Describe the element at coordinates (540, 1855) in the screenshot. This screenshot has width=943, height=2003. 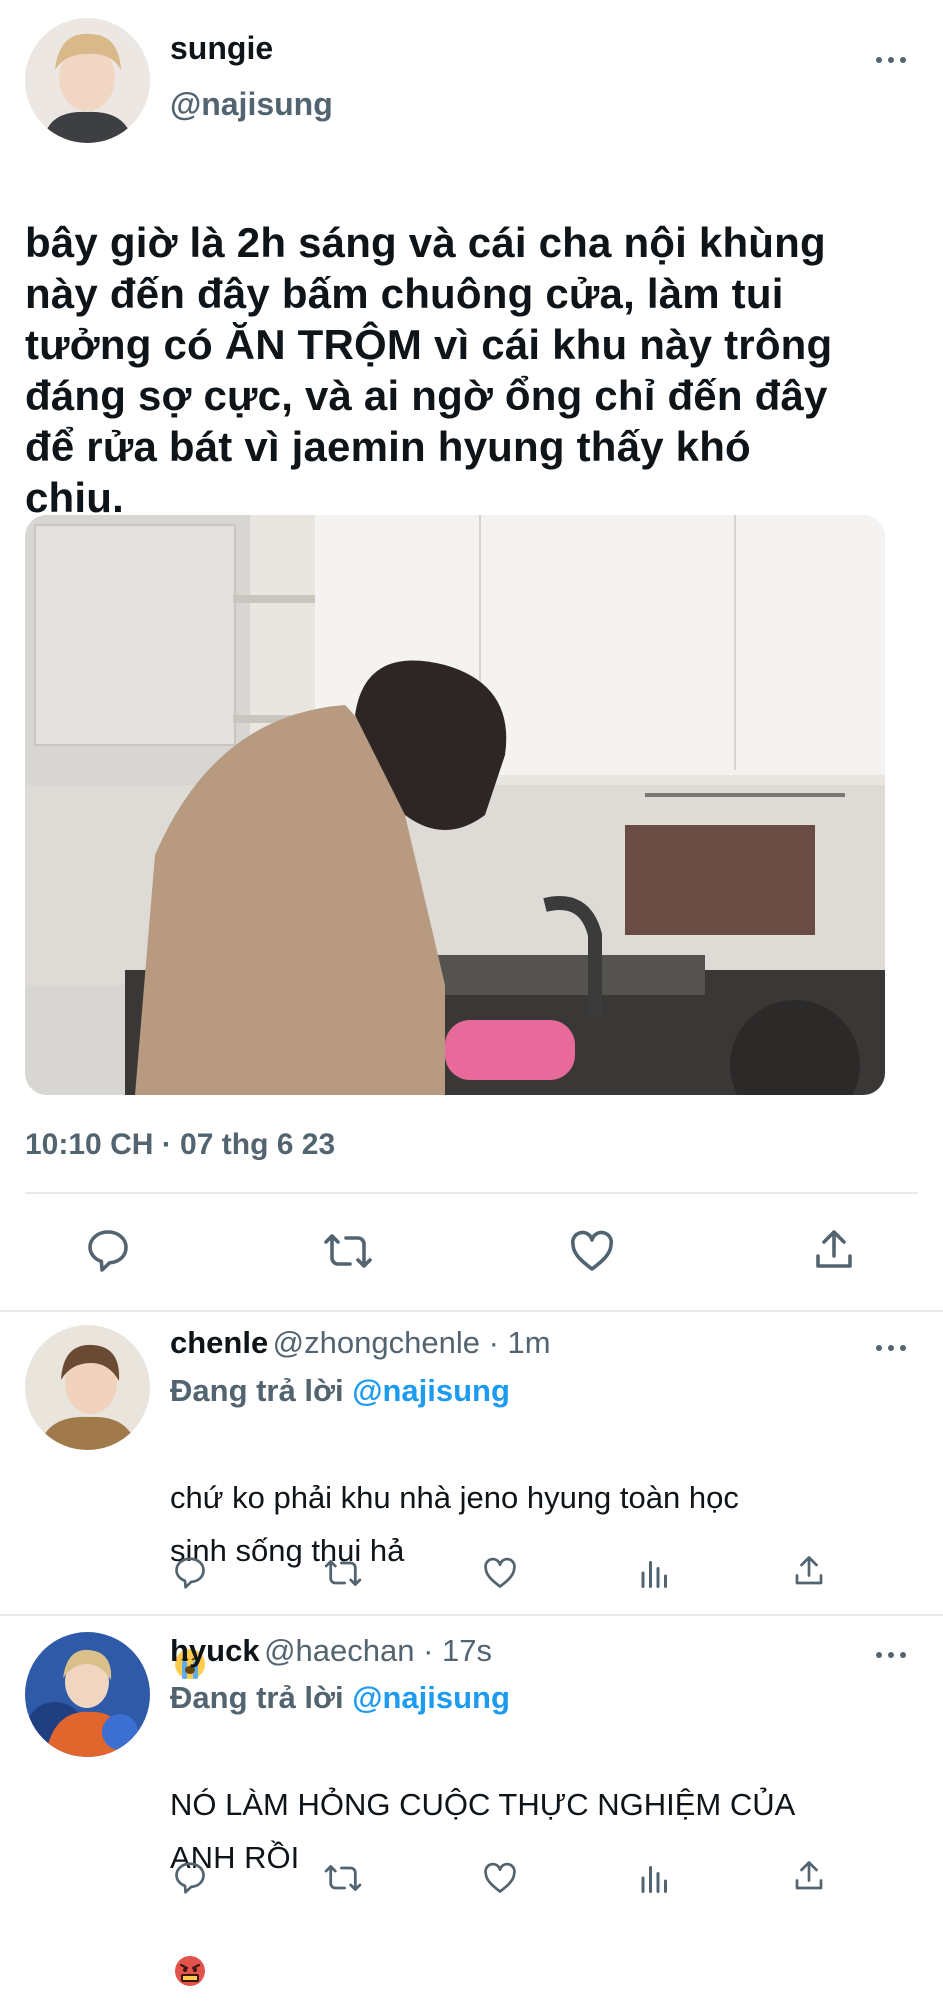
I see `reply-text: NÓ LÀM HỎNG CUỘC THỰC NGHIỆM CỦA ANH RỒI` at that location.